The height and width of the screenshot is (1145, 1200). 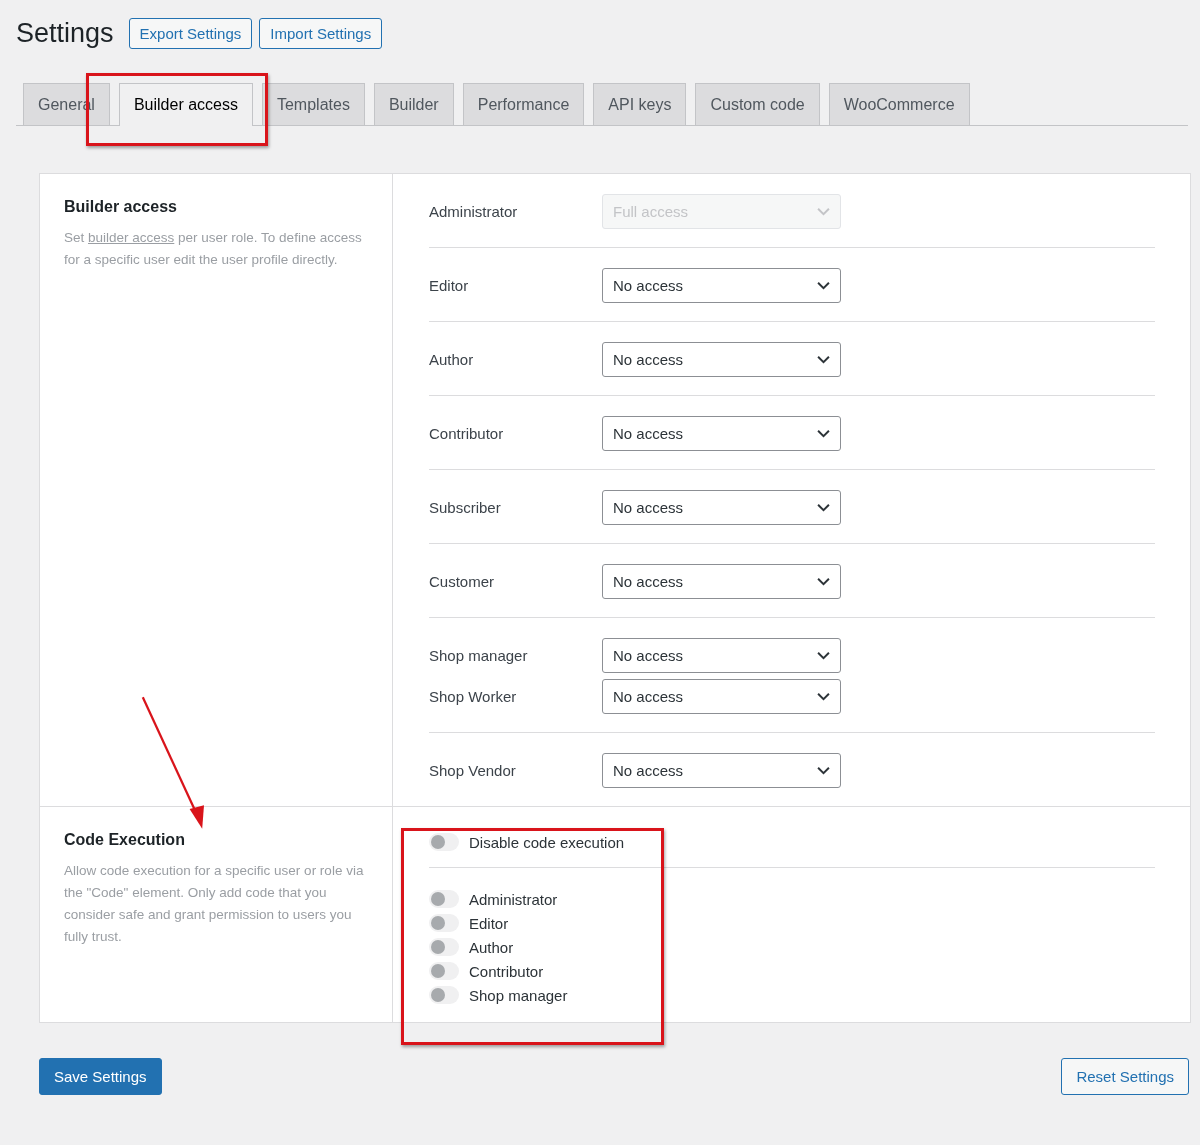 What do you see at coordinates (1125, 1076) in the screenshot?
I see `reset-button: Reset Settings` at bounding box center [1125, 1076].